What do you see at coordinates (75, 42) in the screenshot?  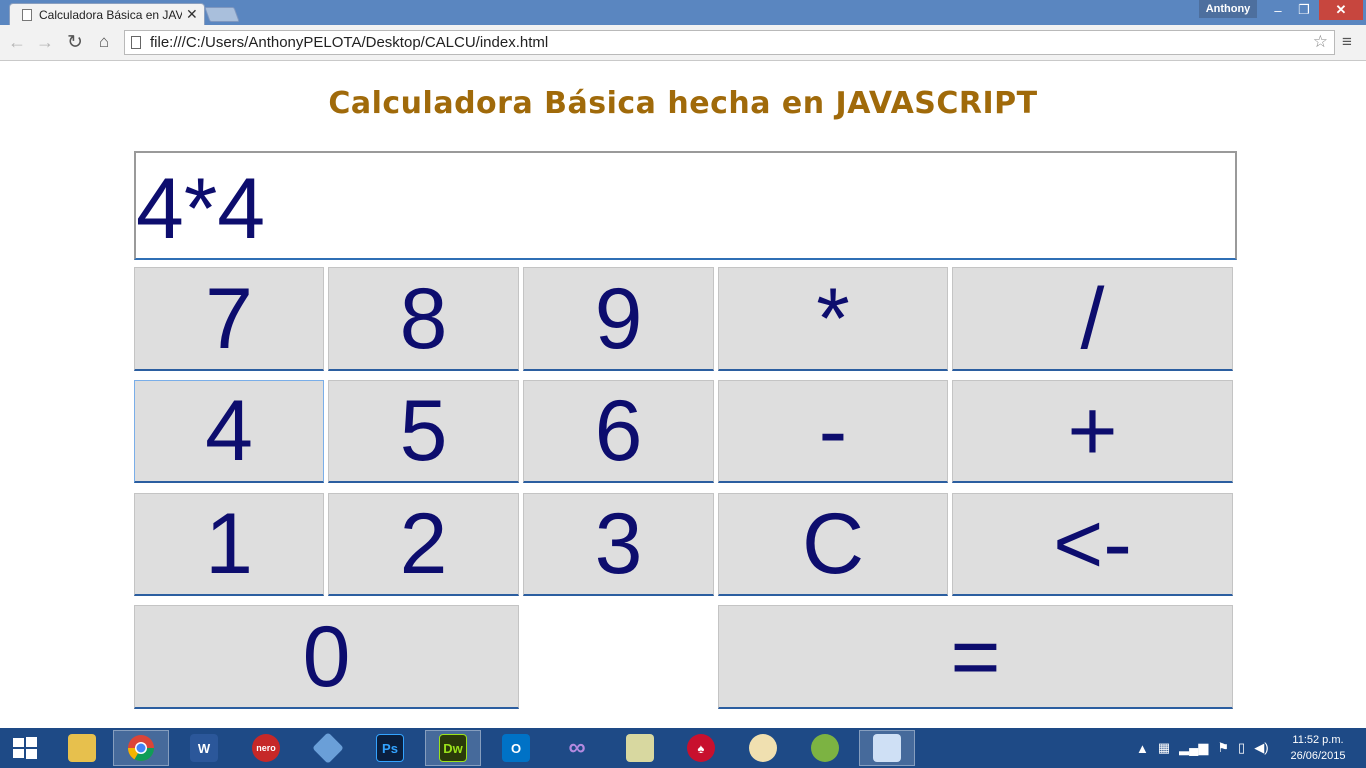 I see `reload-icon: ↻` at bounding box center [75, 42].